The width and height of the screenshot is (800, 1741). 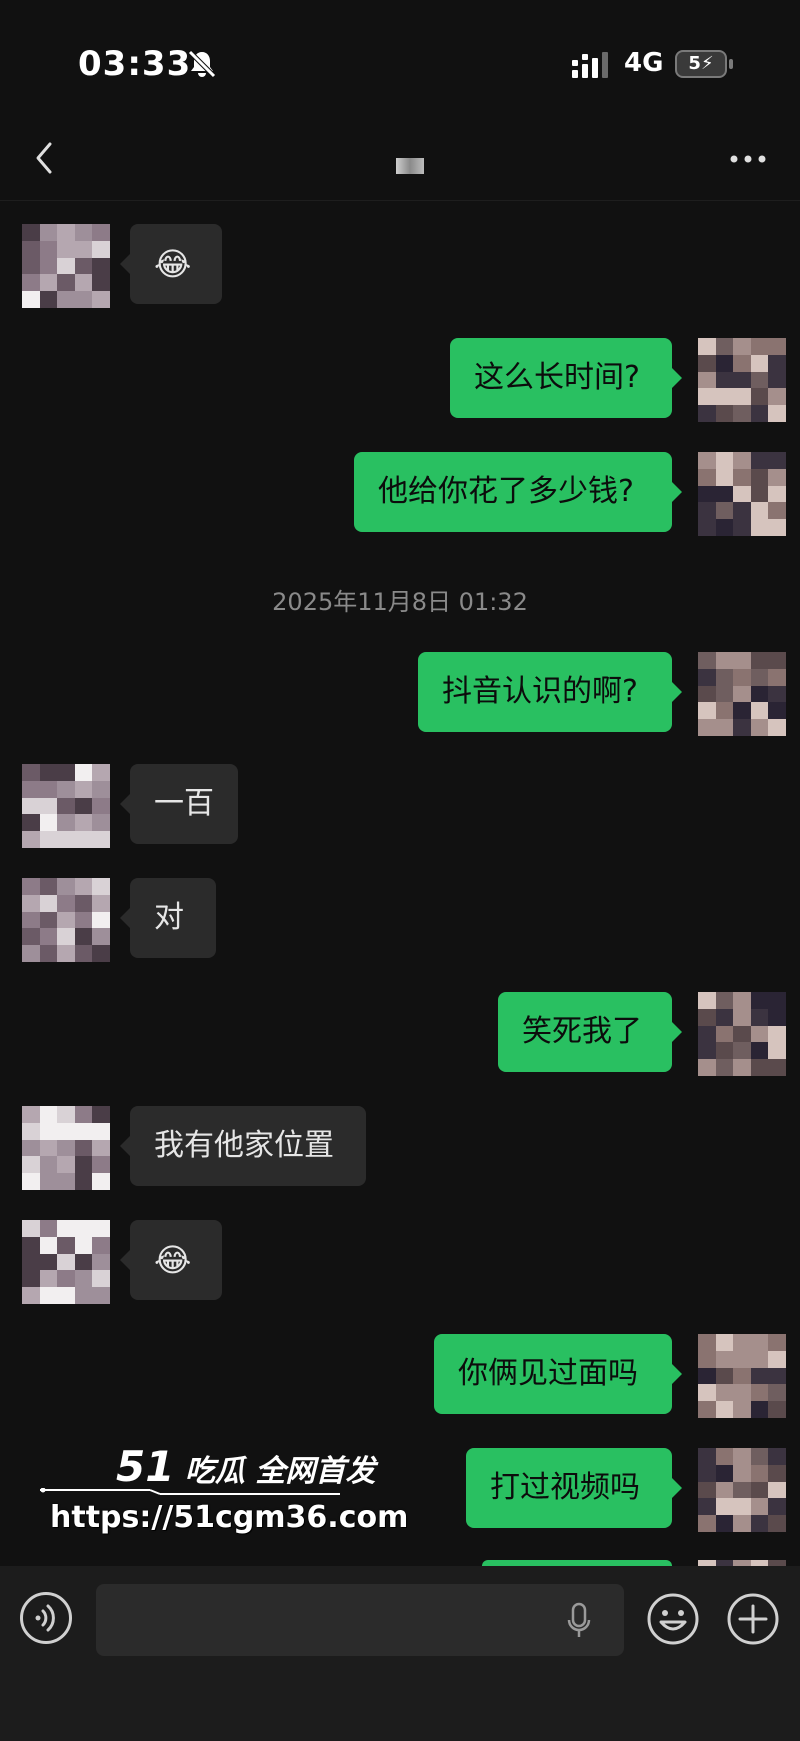 I want to click on plus-icon, so click(x=753, y=1619).